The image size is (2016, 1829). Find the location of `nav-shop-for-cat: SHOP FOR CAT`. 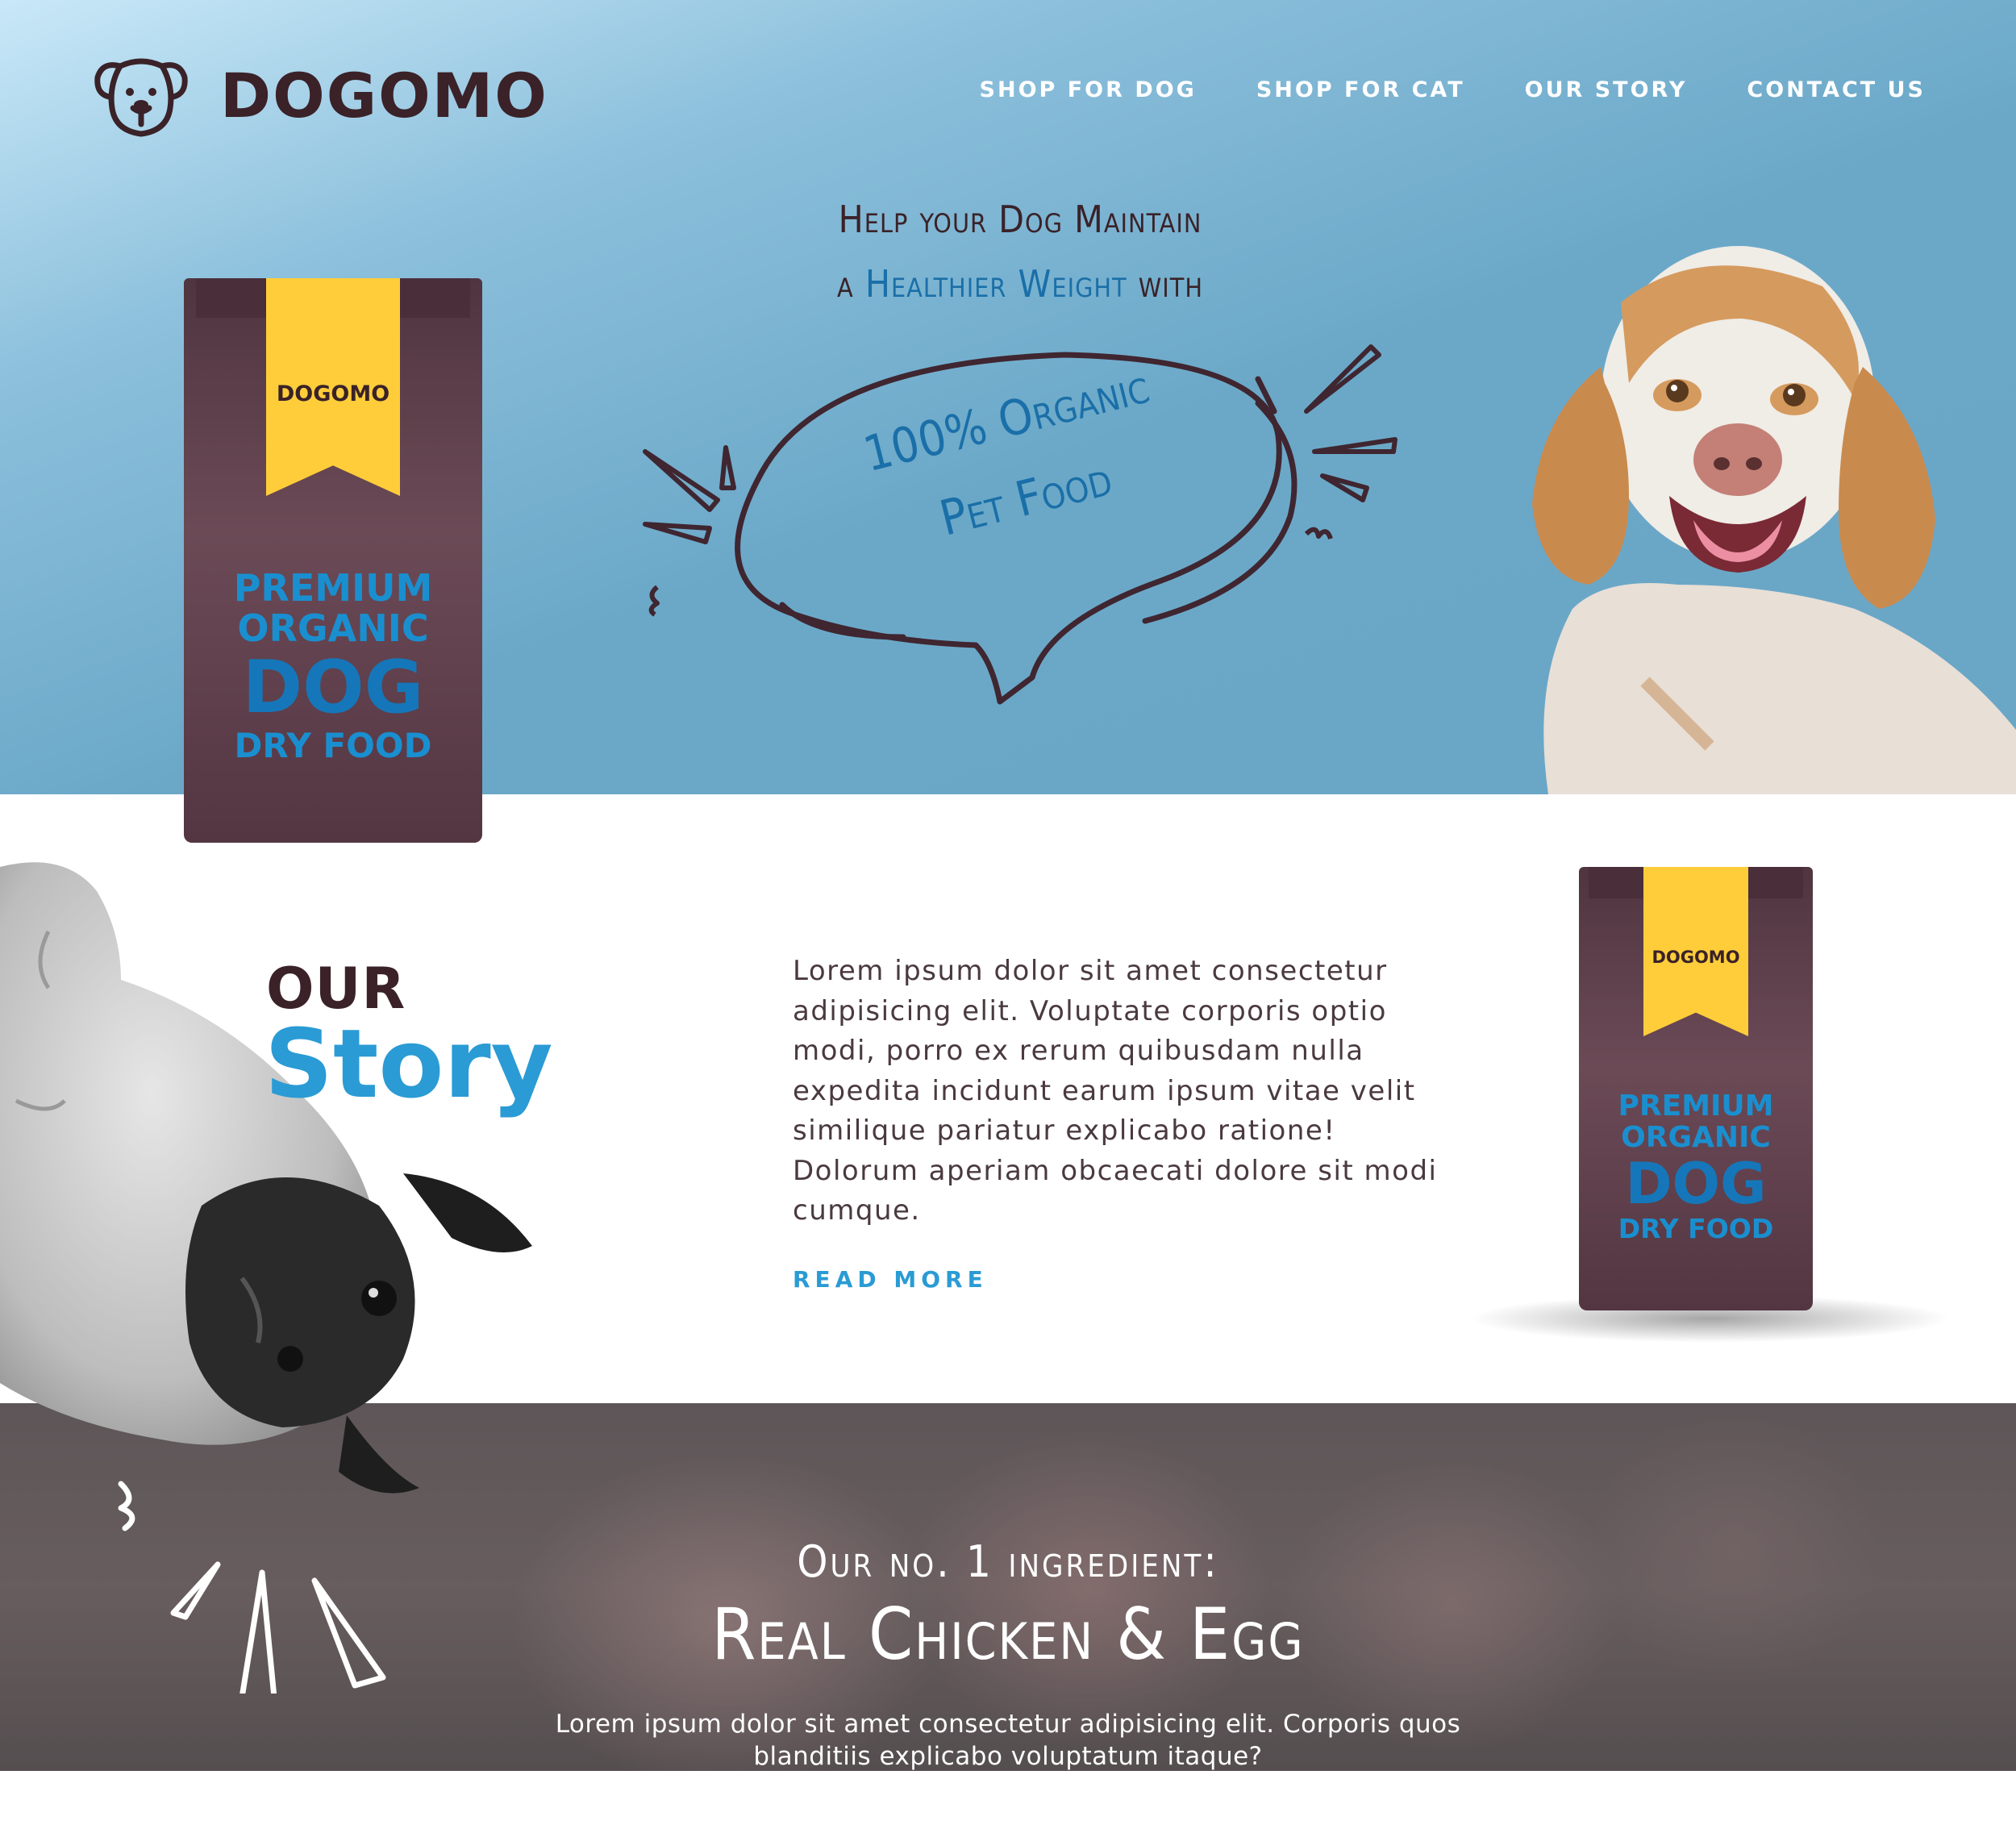

nav-shop-for-cat: SHOP FOR CAT is located at coordinates (1360, 89).